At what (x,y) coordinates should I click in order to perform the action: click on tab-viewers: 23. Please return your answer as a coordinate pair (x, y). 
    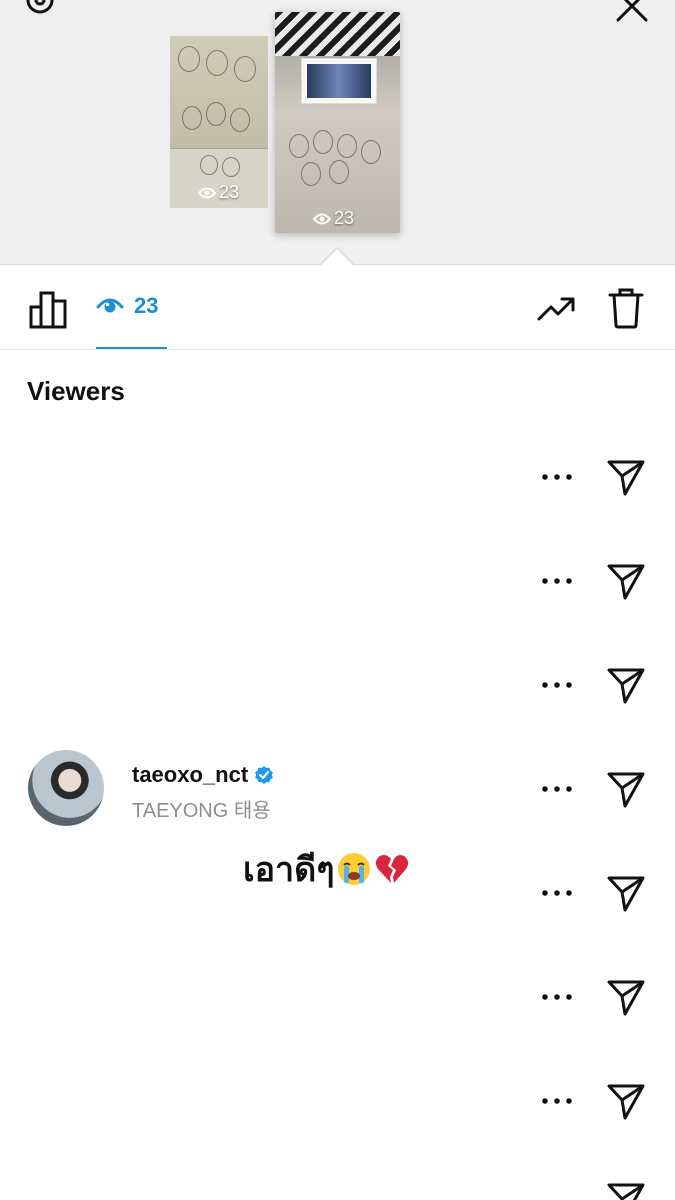
    Looking at the image, I should click on (127, 306).